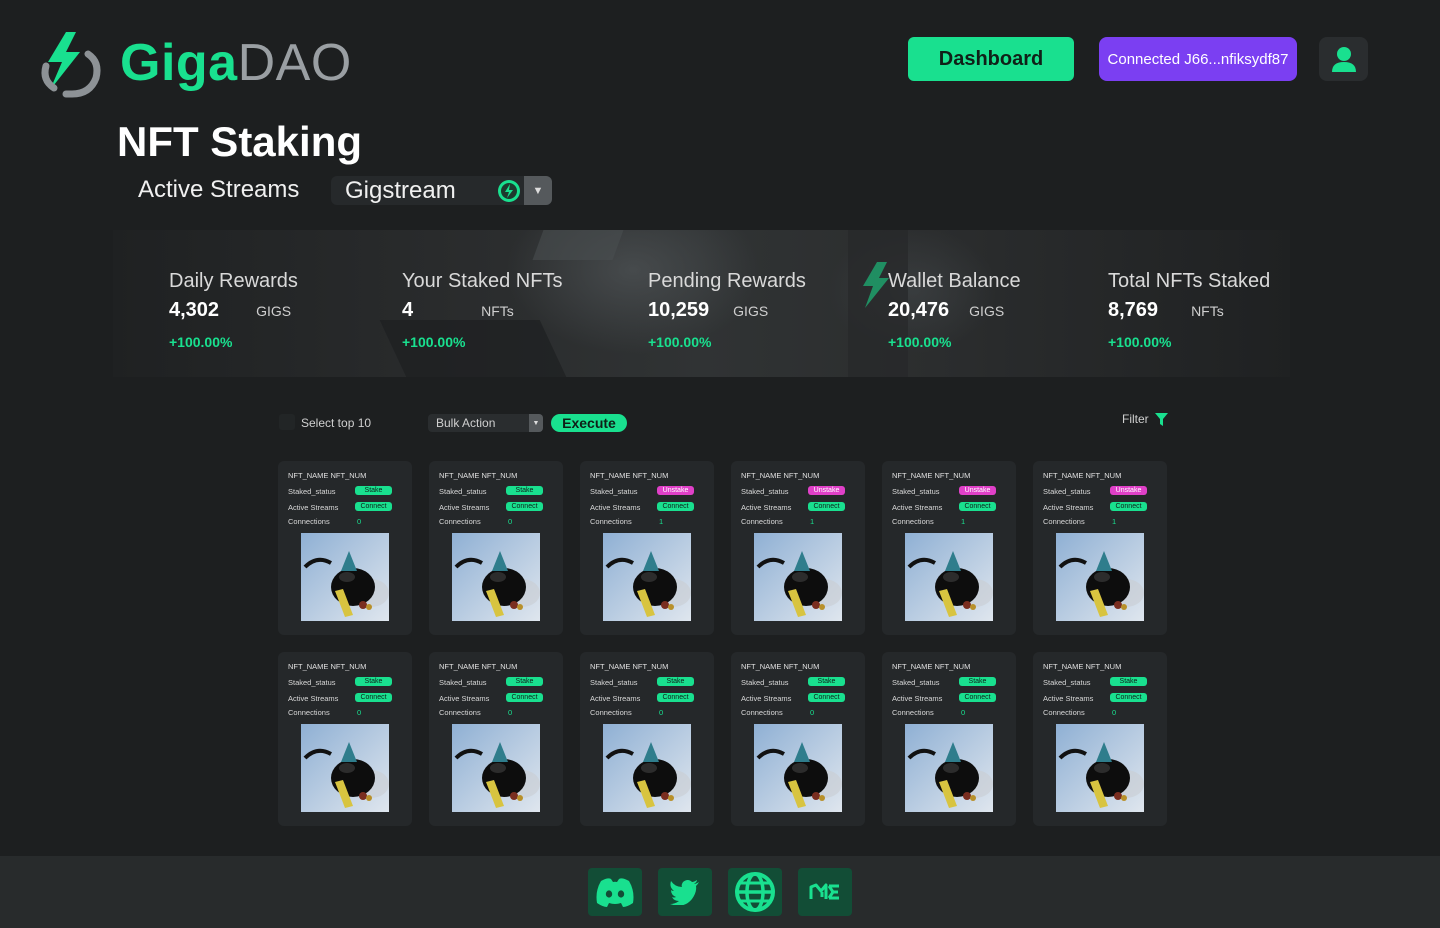  Describe the element at coordinates (954, 310) in the screenshot. I see `stat-wallet-balance: Wallet Balance 20,476 GIGS +100.00%` at that location.